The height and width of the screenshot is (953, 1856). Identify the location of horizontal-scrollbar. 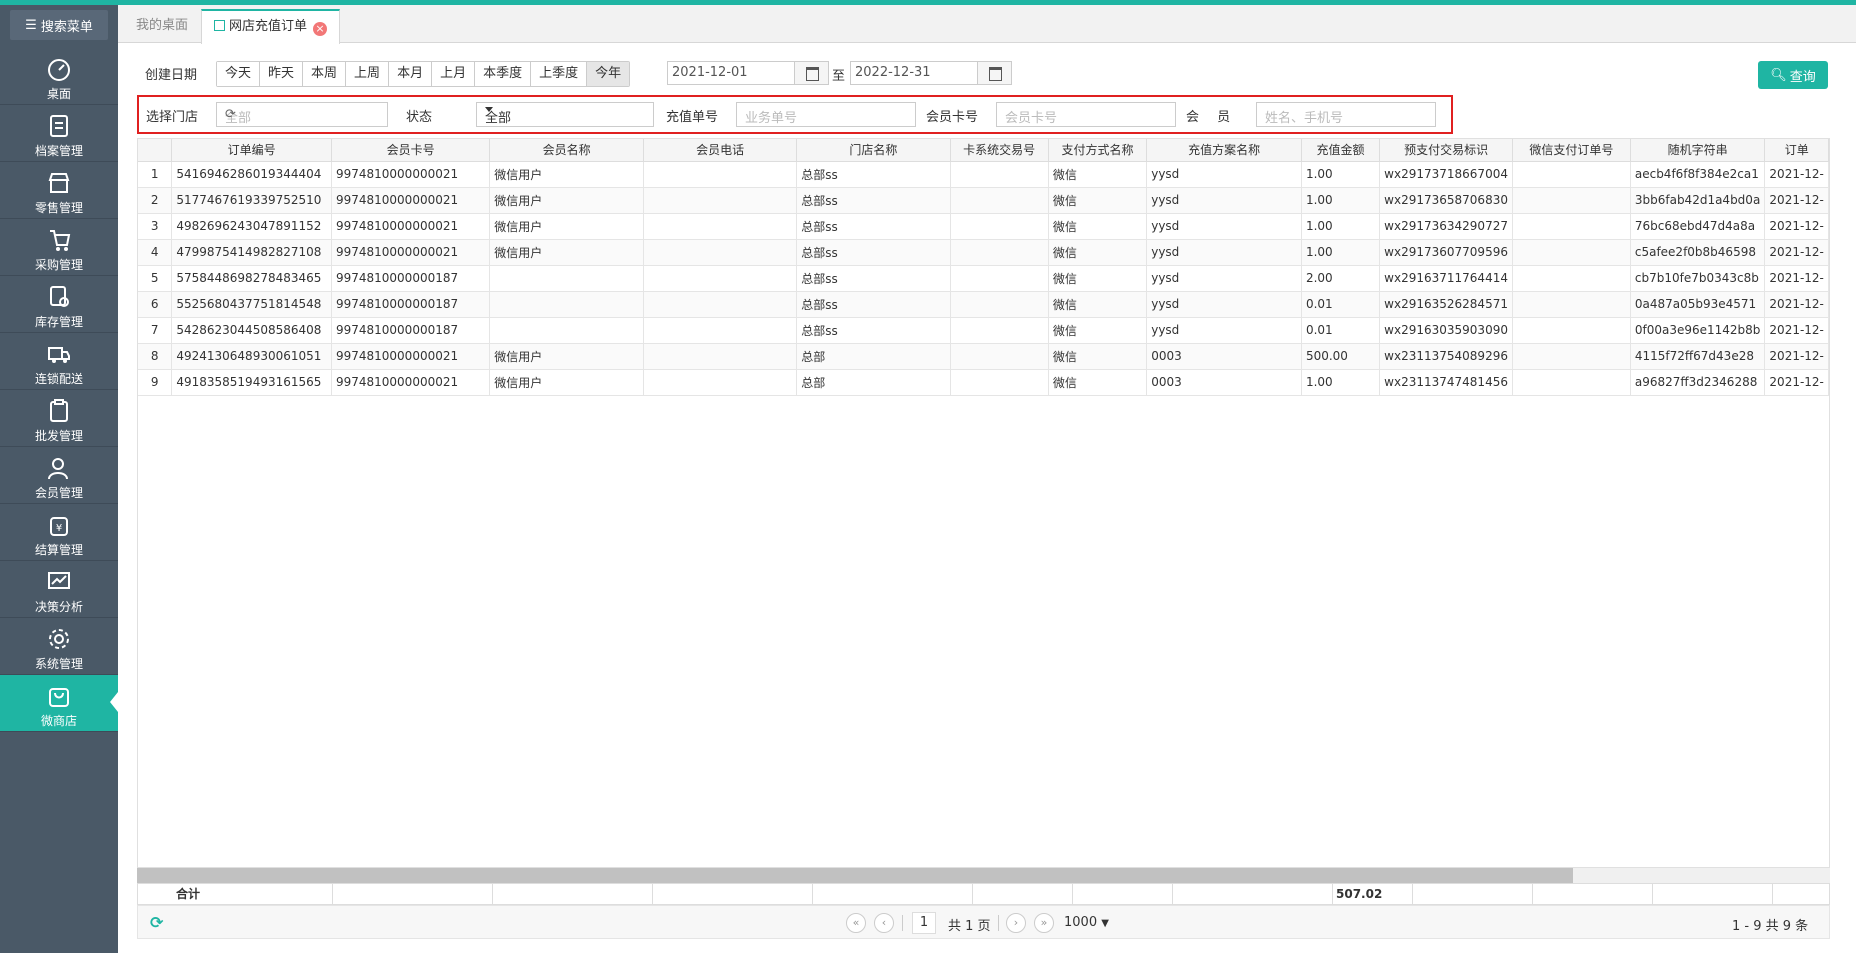
(983, 875).